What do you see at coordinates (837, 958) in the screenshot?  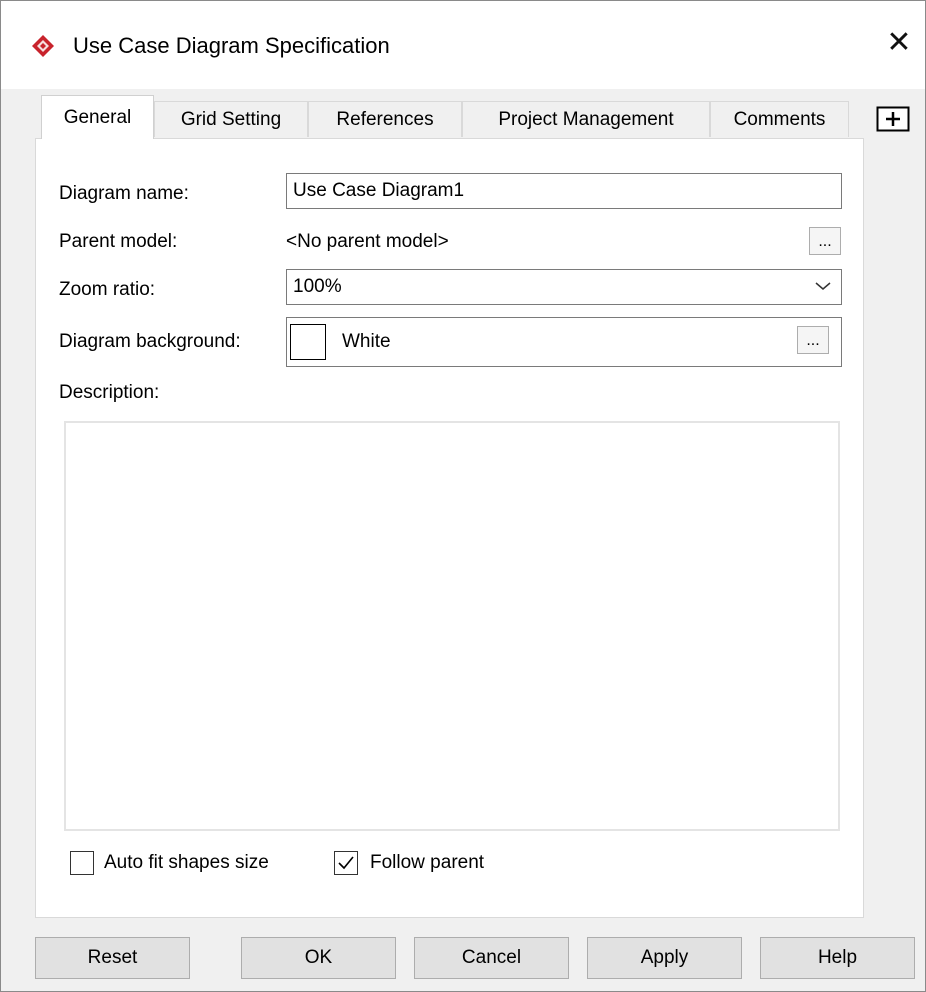 I see `help-button: Help` at bounding box center [837, 958].